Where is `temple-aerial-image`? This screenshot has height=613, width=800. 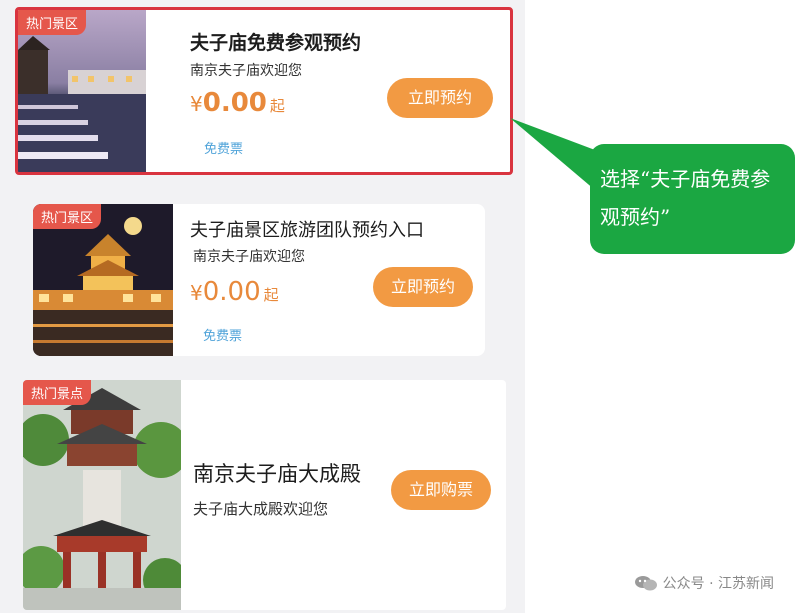 temple-aerial-image is located at coordinates (102, 495).